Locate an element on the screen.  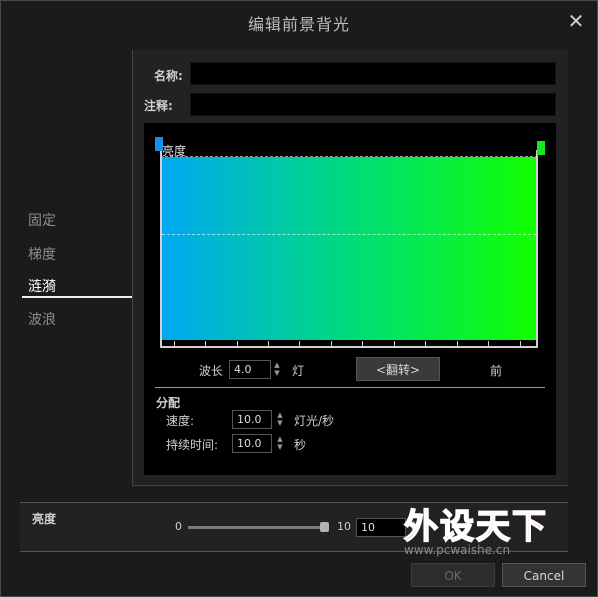
brightness-slider-track is located at coordinates (257, 527).